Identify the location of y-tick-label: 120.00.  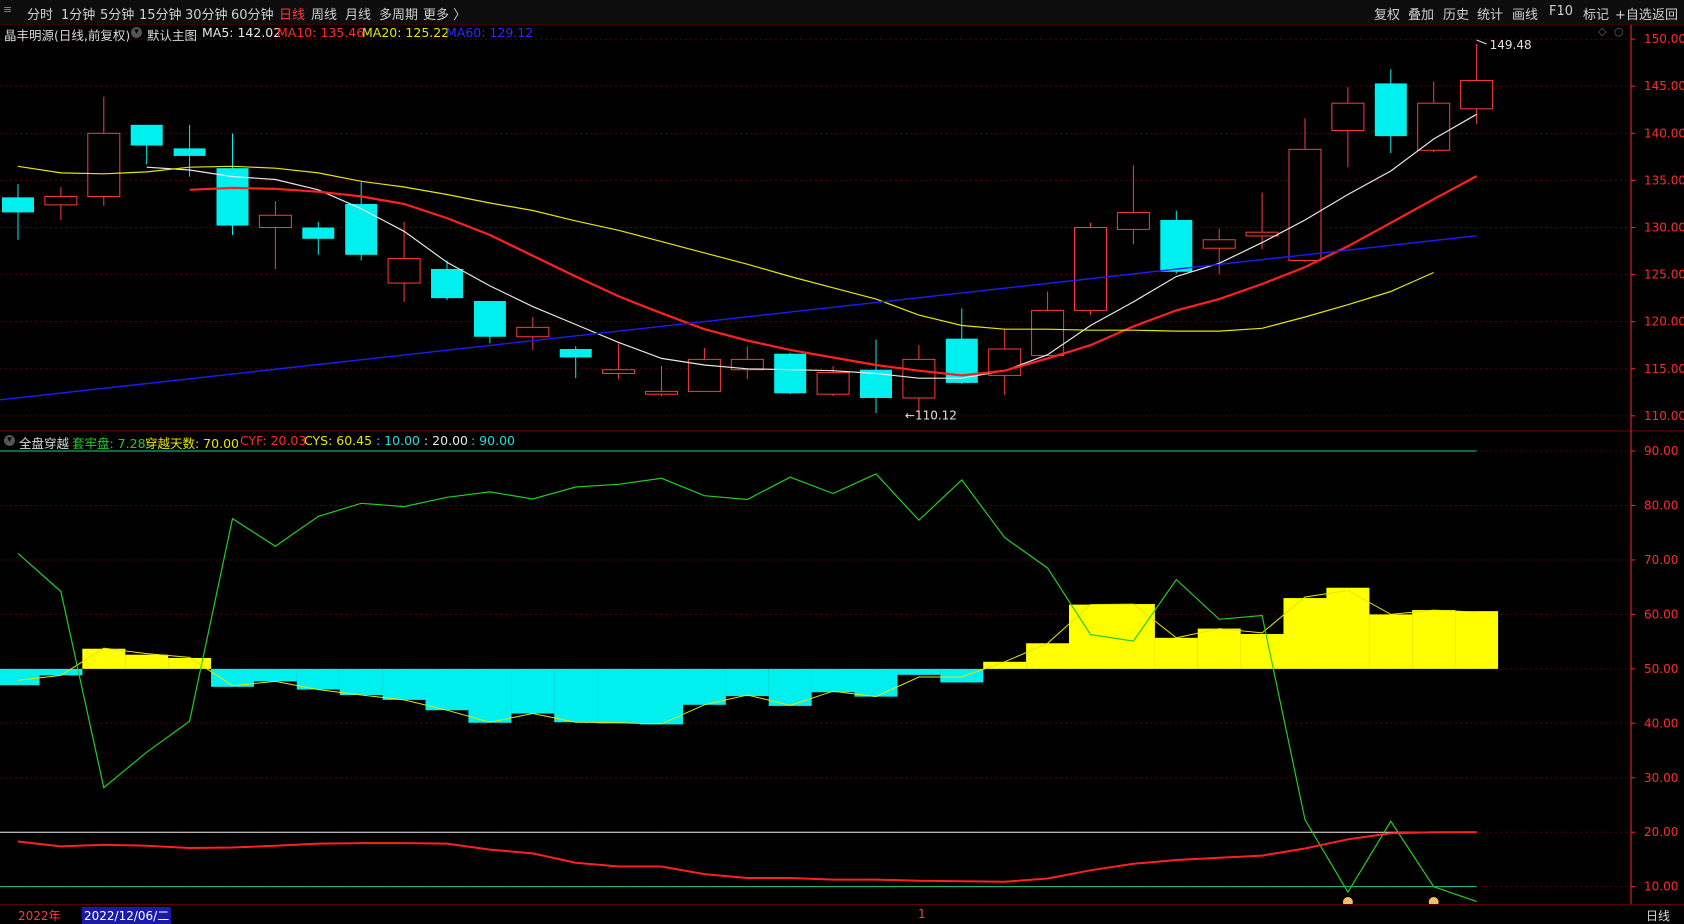
(1664, 322).